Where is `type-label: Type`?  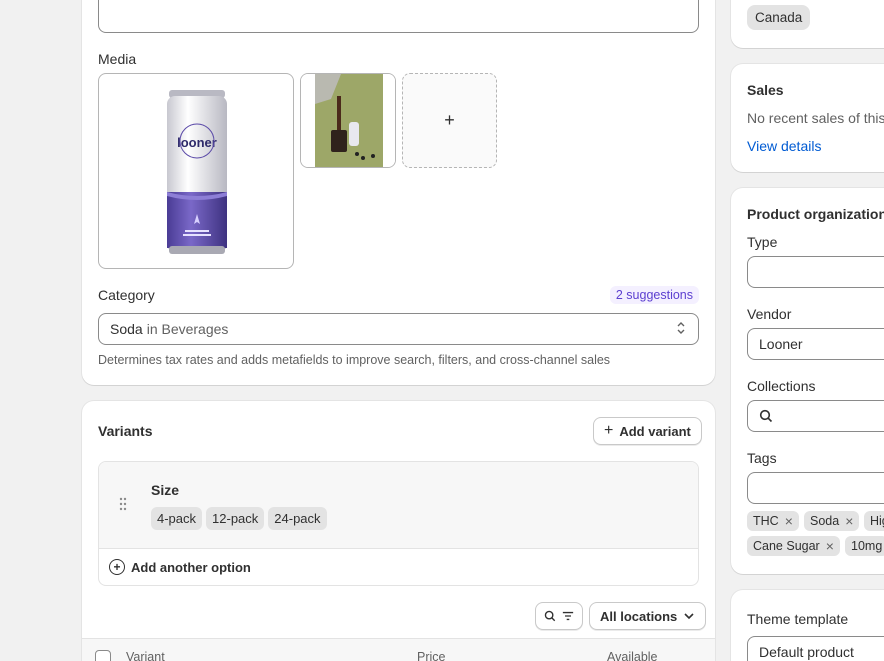 type-label: Type is located at coordinates (762, 242).